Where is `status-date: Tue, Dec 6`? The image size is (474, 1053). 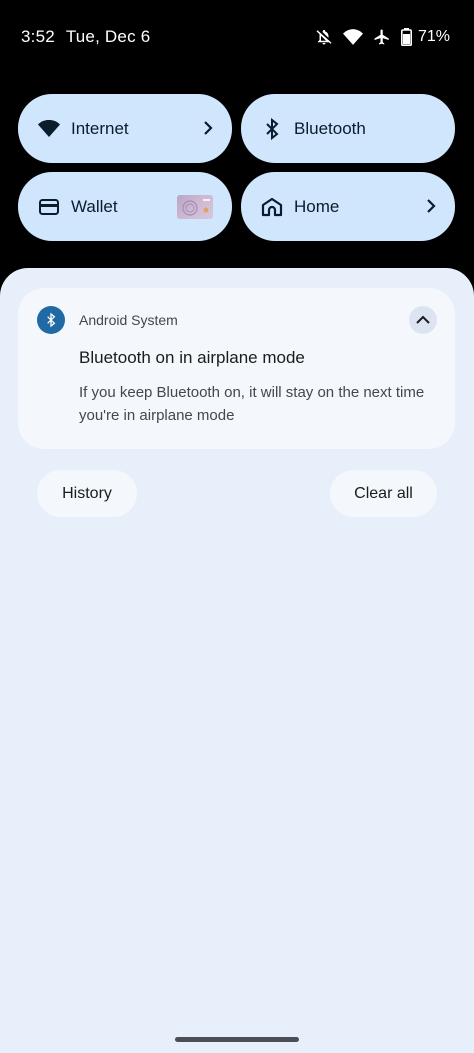 status-date: Tue, Dec 6 is located at coordinates (108, 36).